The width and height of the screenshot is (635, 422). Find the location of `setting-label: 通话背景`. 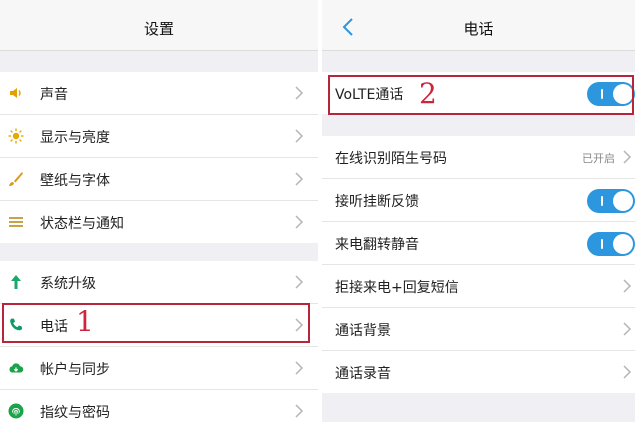

setting-label: 通话背景 is located at coordinates (363, 331).